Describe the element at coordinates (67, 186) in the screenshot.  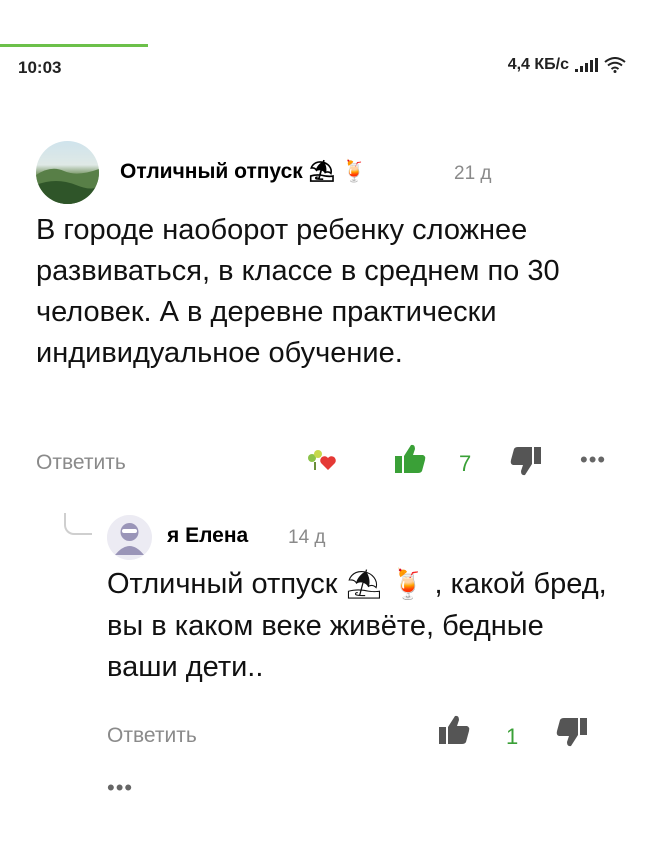
I see `avatar-landscape-image` at that location.